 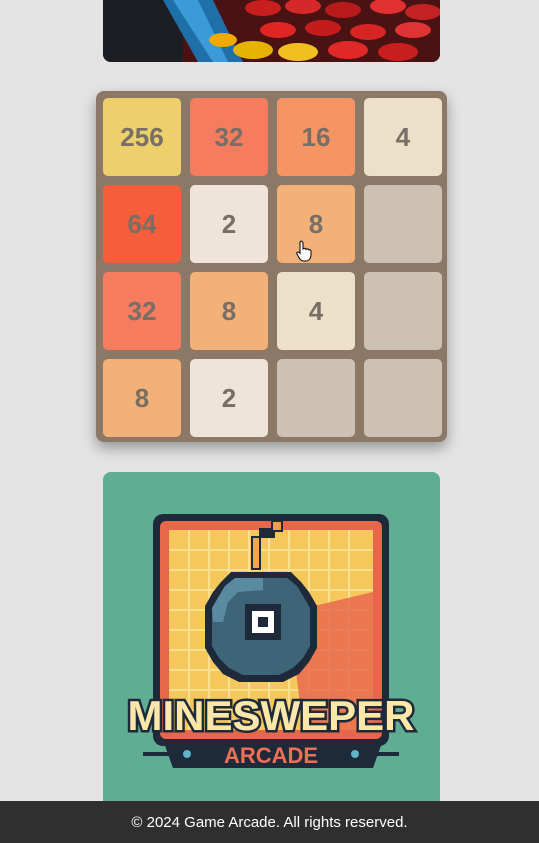 What do you see at coordinates (271, 755) in the screenshot?
I see `minesweeper-subtitle-text: ARCADE` at bounding box center [271, 755].